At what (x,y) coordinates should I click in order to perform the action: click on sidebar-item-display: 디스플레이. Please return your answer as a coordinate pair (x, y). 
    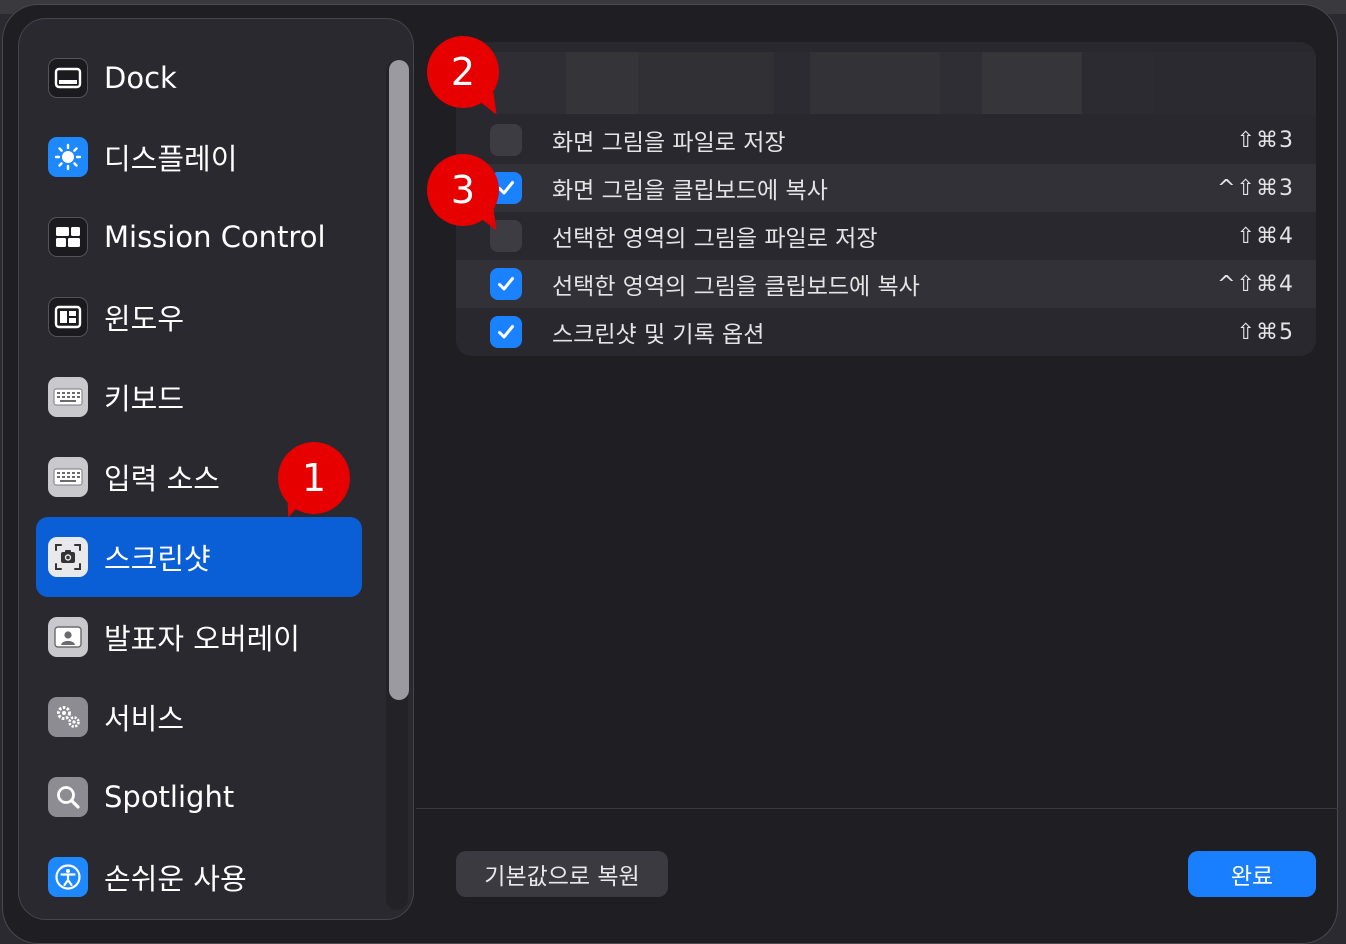
    Looking at the image, I should click on (199, 157).